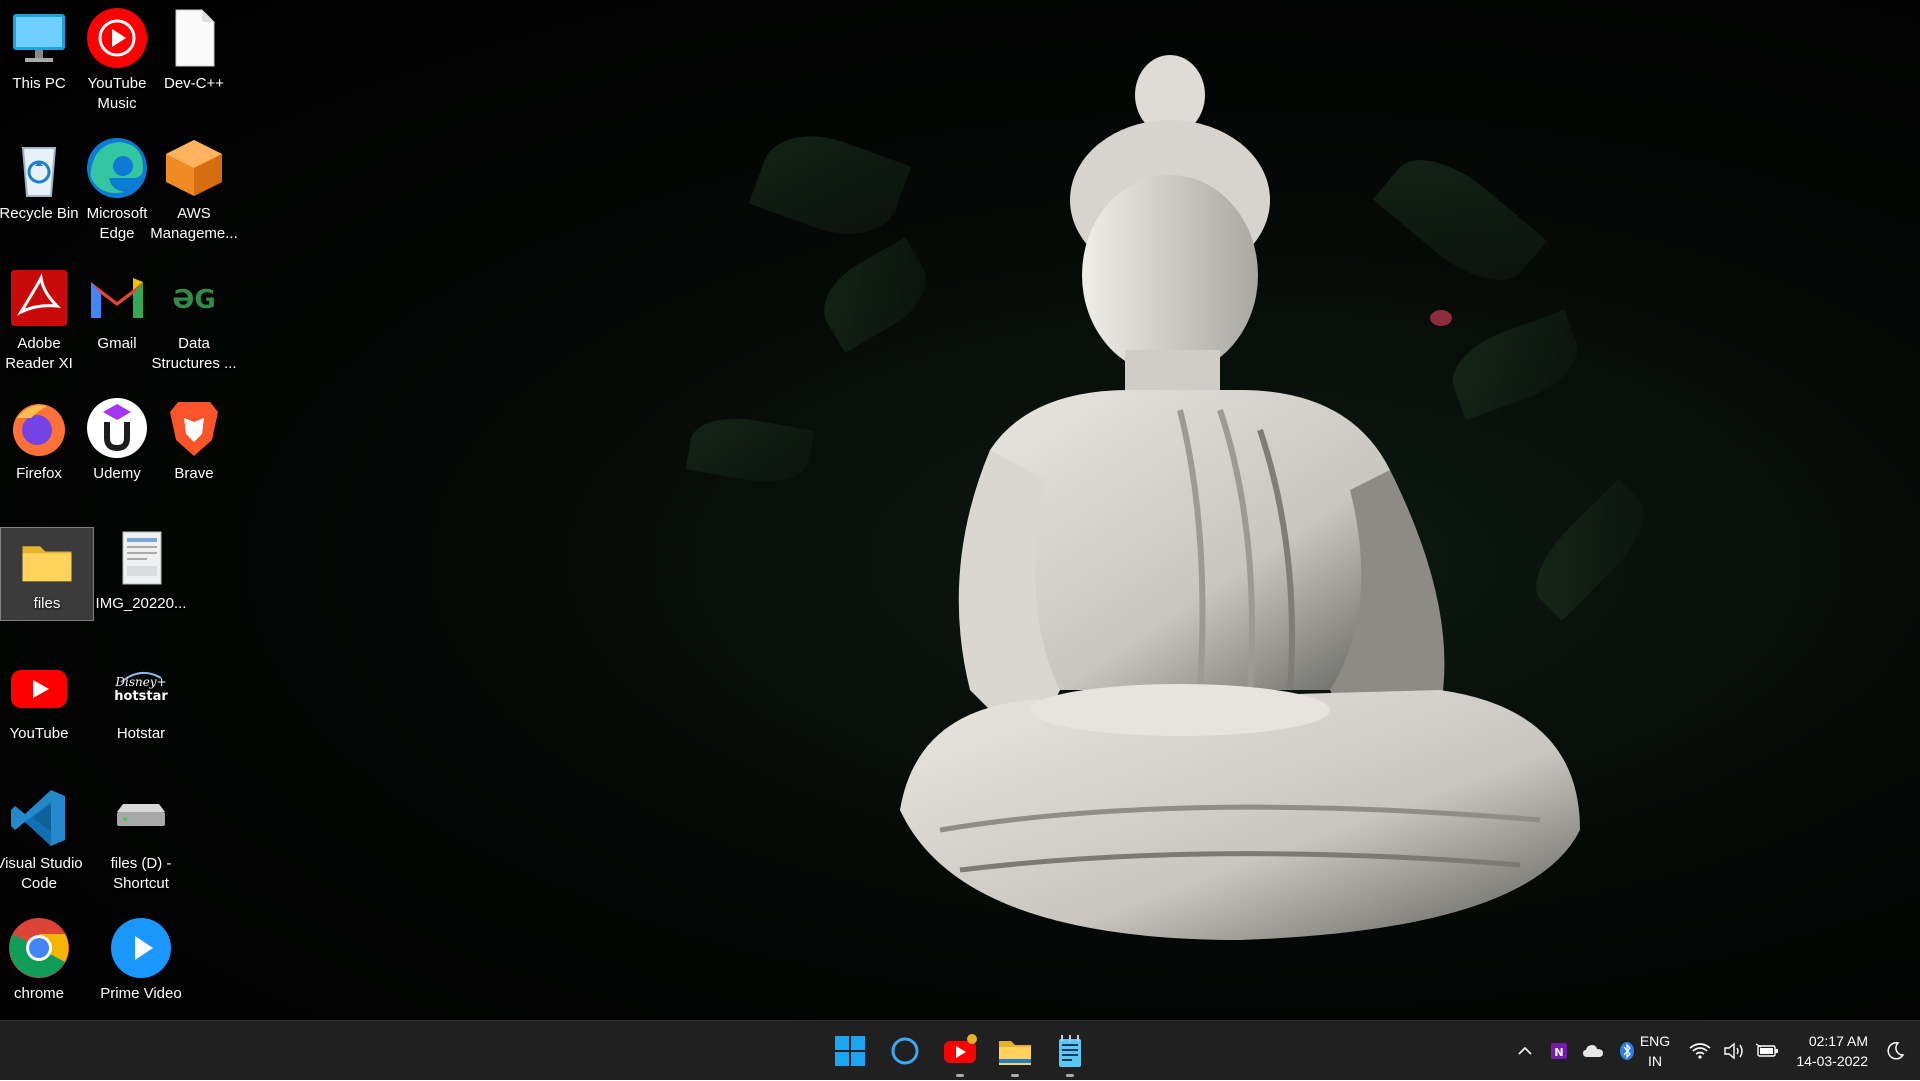 Image resolution: width=1920 pixels, height=1081 pixels. Describe the element at coordinates (194, 83) in the screenshot. I see `desktop-icon-label: Dev-C++` at that location.